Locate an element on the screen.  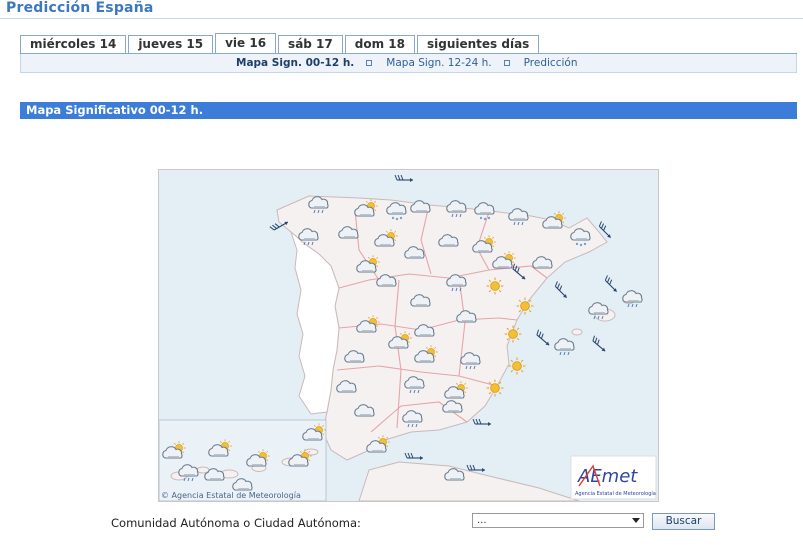
tab-siguientes-dias: siguientes días is located at coordinates (478, 44).